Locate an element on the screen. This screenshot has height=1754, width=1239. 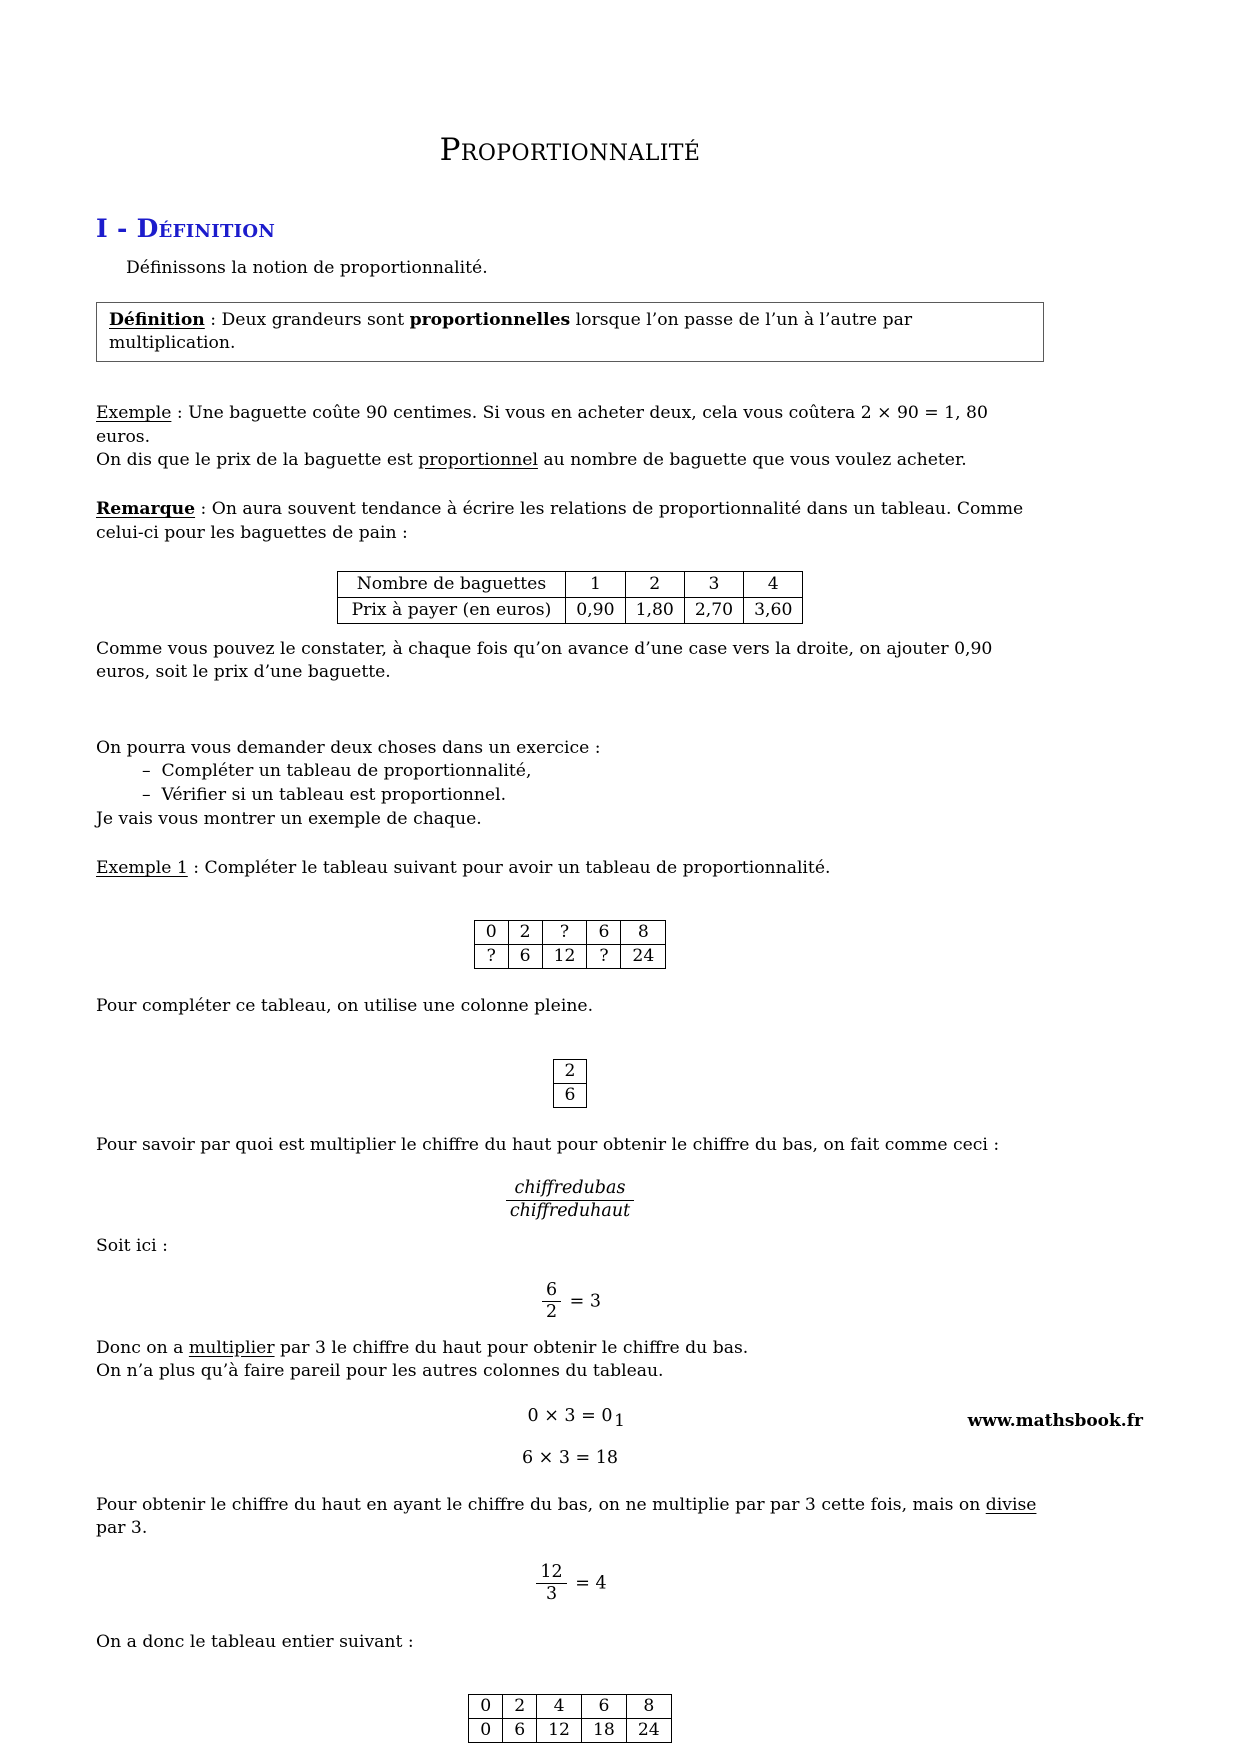
full-column-table: 2 6 is located at coordinates (570, 1083).